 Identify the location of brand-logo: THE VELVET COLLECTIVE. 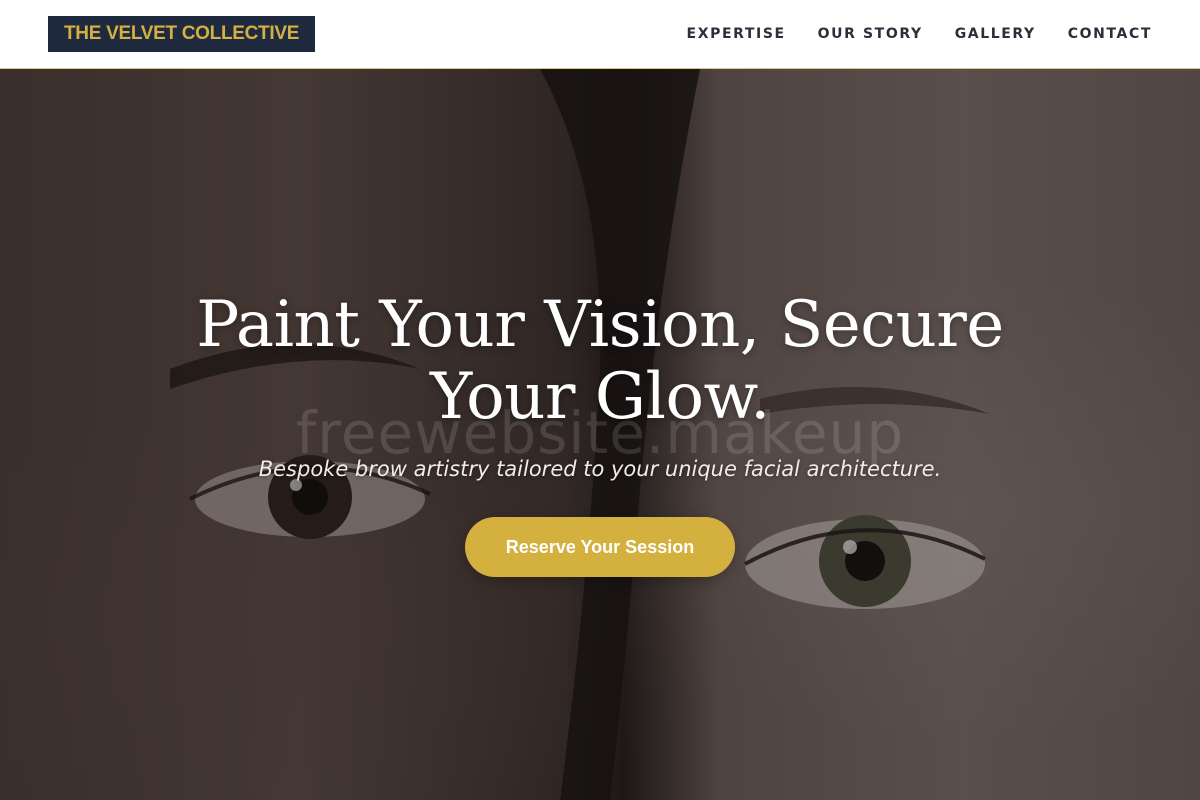
(182, 34).